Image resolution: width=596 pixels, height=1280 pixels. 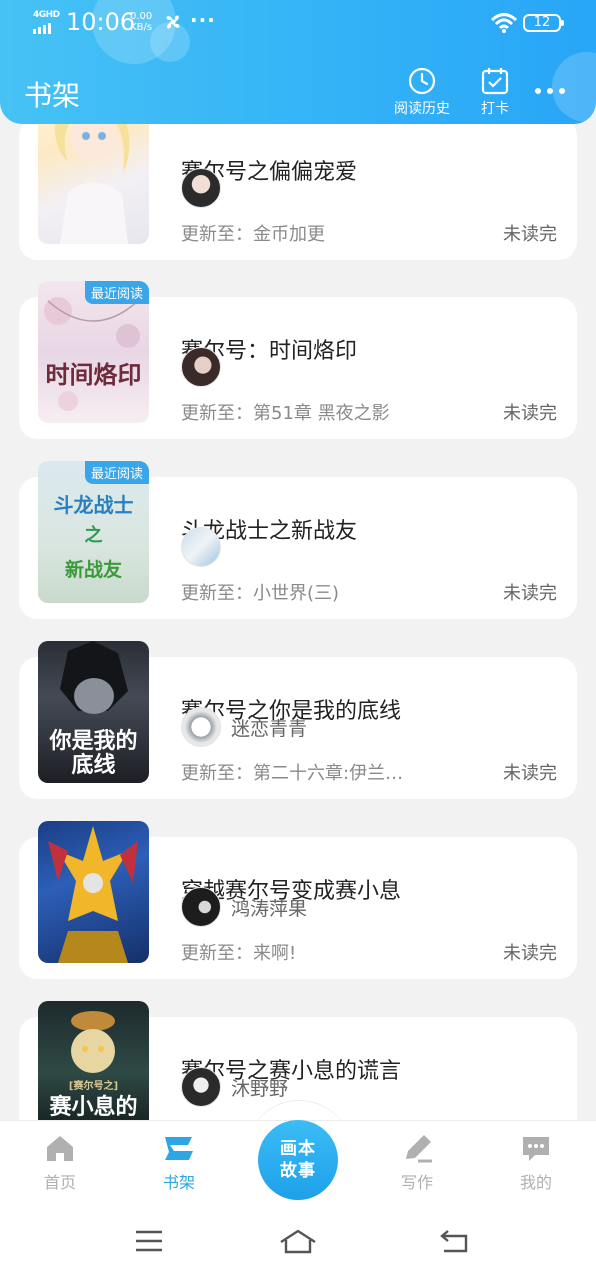 I want to click on book-card: 斗龙战士 之 新战友 最近阅读 斗龙战士之新战友 更新至：小世界(三) 未读完, so click(x=298, y=540).